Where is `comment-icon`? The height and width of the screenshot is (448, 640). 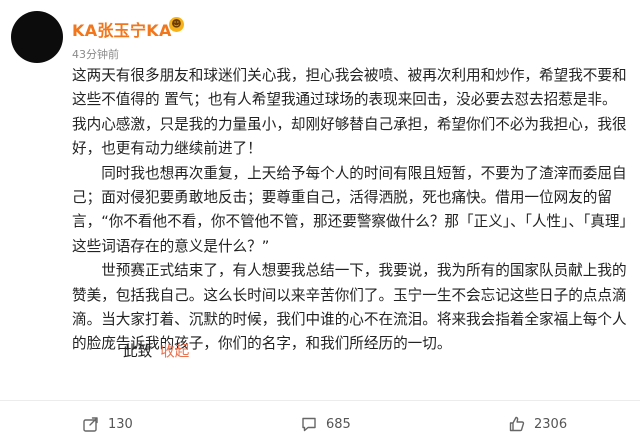 comment-icon is located at coordinates (309, 424).